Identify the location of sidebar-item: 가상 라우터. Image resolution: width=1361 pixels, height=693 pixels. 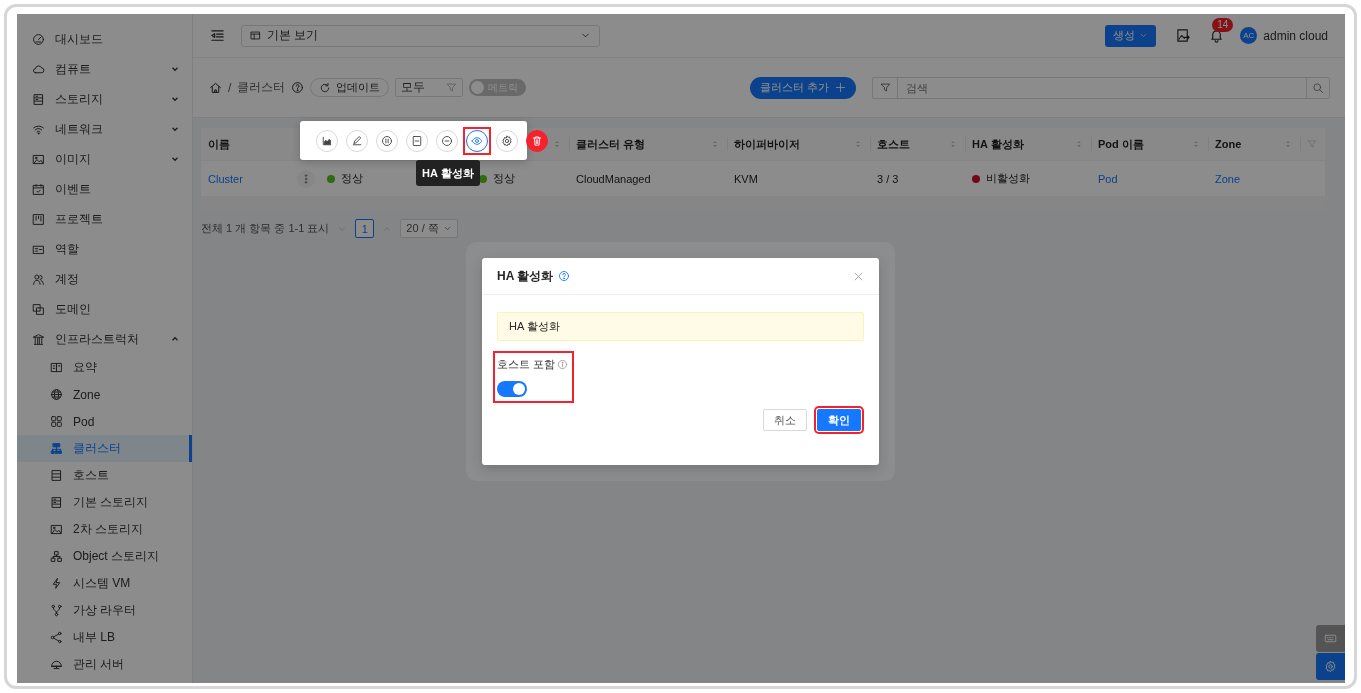
(104, 610).